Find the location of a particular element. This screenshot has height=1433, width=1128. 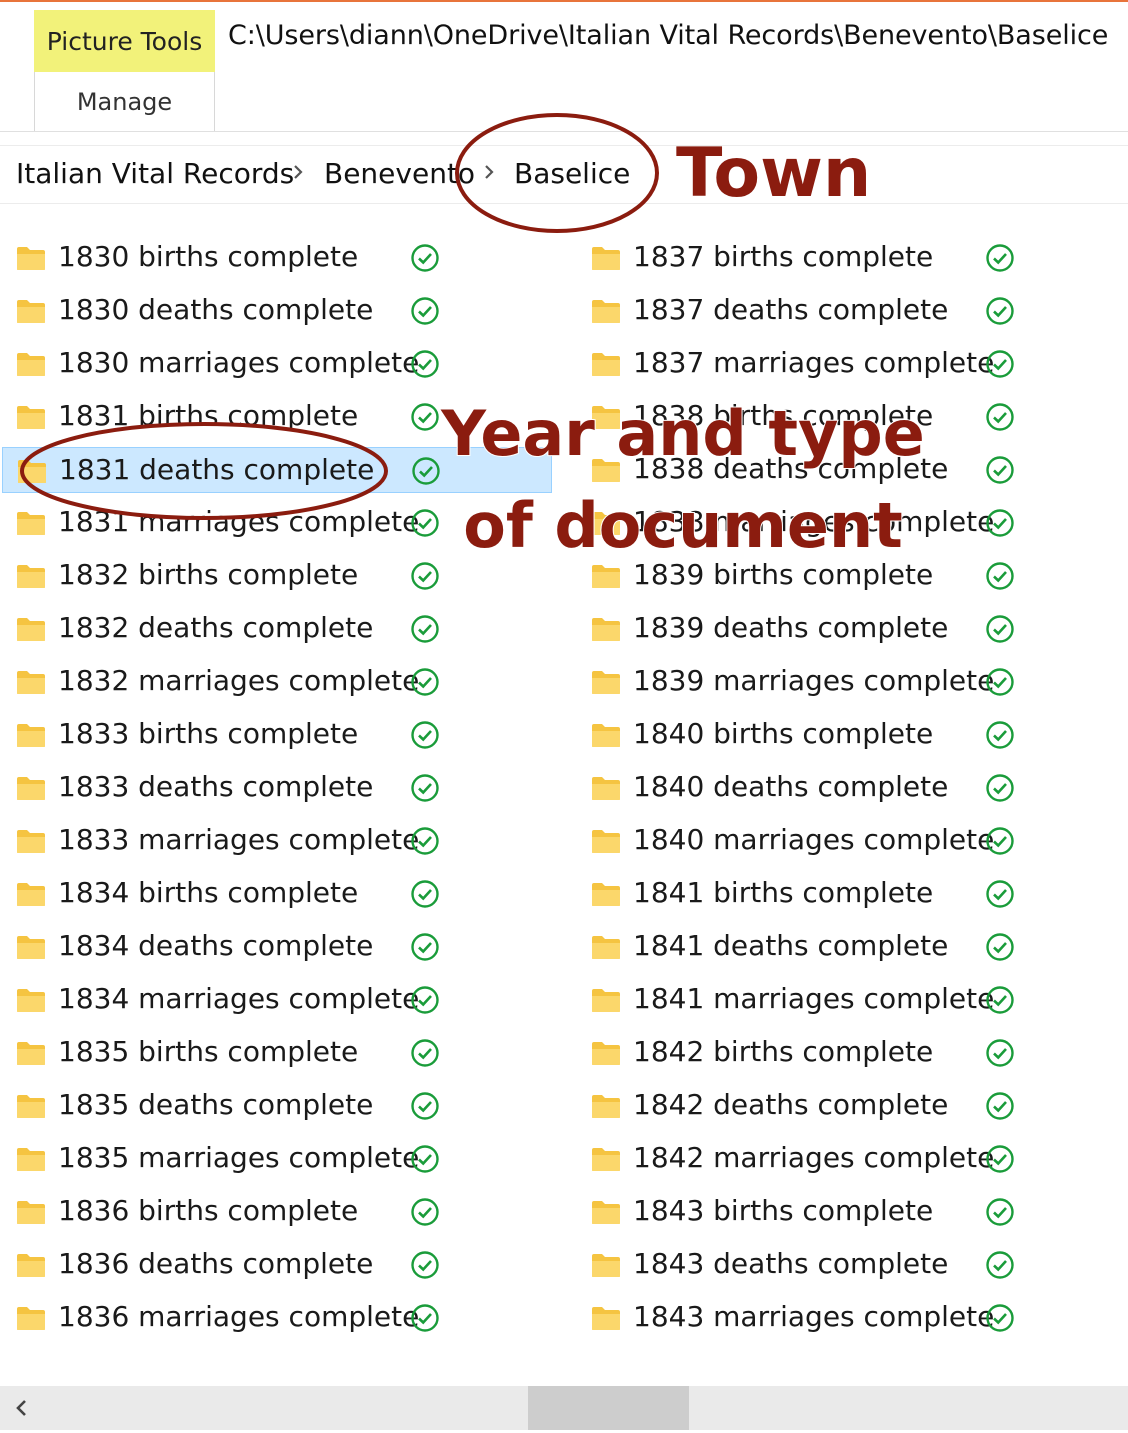

folder-list-item: 1841 births complete is located at coordinates (852, 894).